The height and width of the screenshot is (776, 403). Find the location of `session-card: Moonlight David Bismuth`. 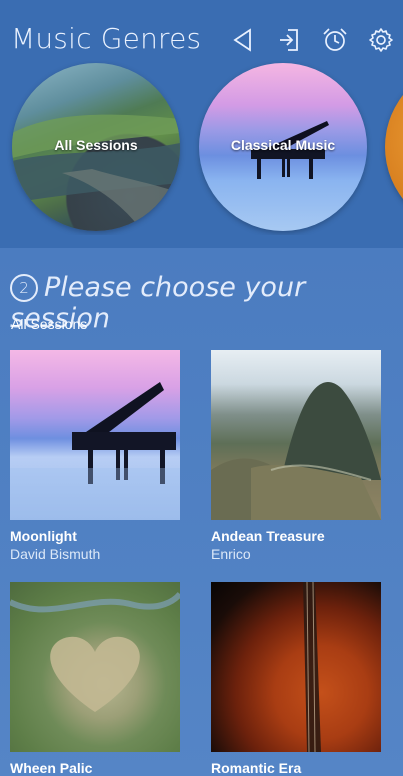

session-card: Moonlight David Bismuth is located at coordinates (95, 456).